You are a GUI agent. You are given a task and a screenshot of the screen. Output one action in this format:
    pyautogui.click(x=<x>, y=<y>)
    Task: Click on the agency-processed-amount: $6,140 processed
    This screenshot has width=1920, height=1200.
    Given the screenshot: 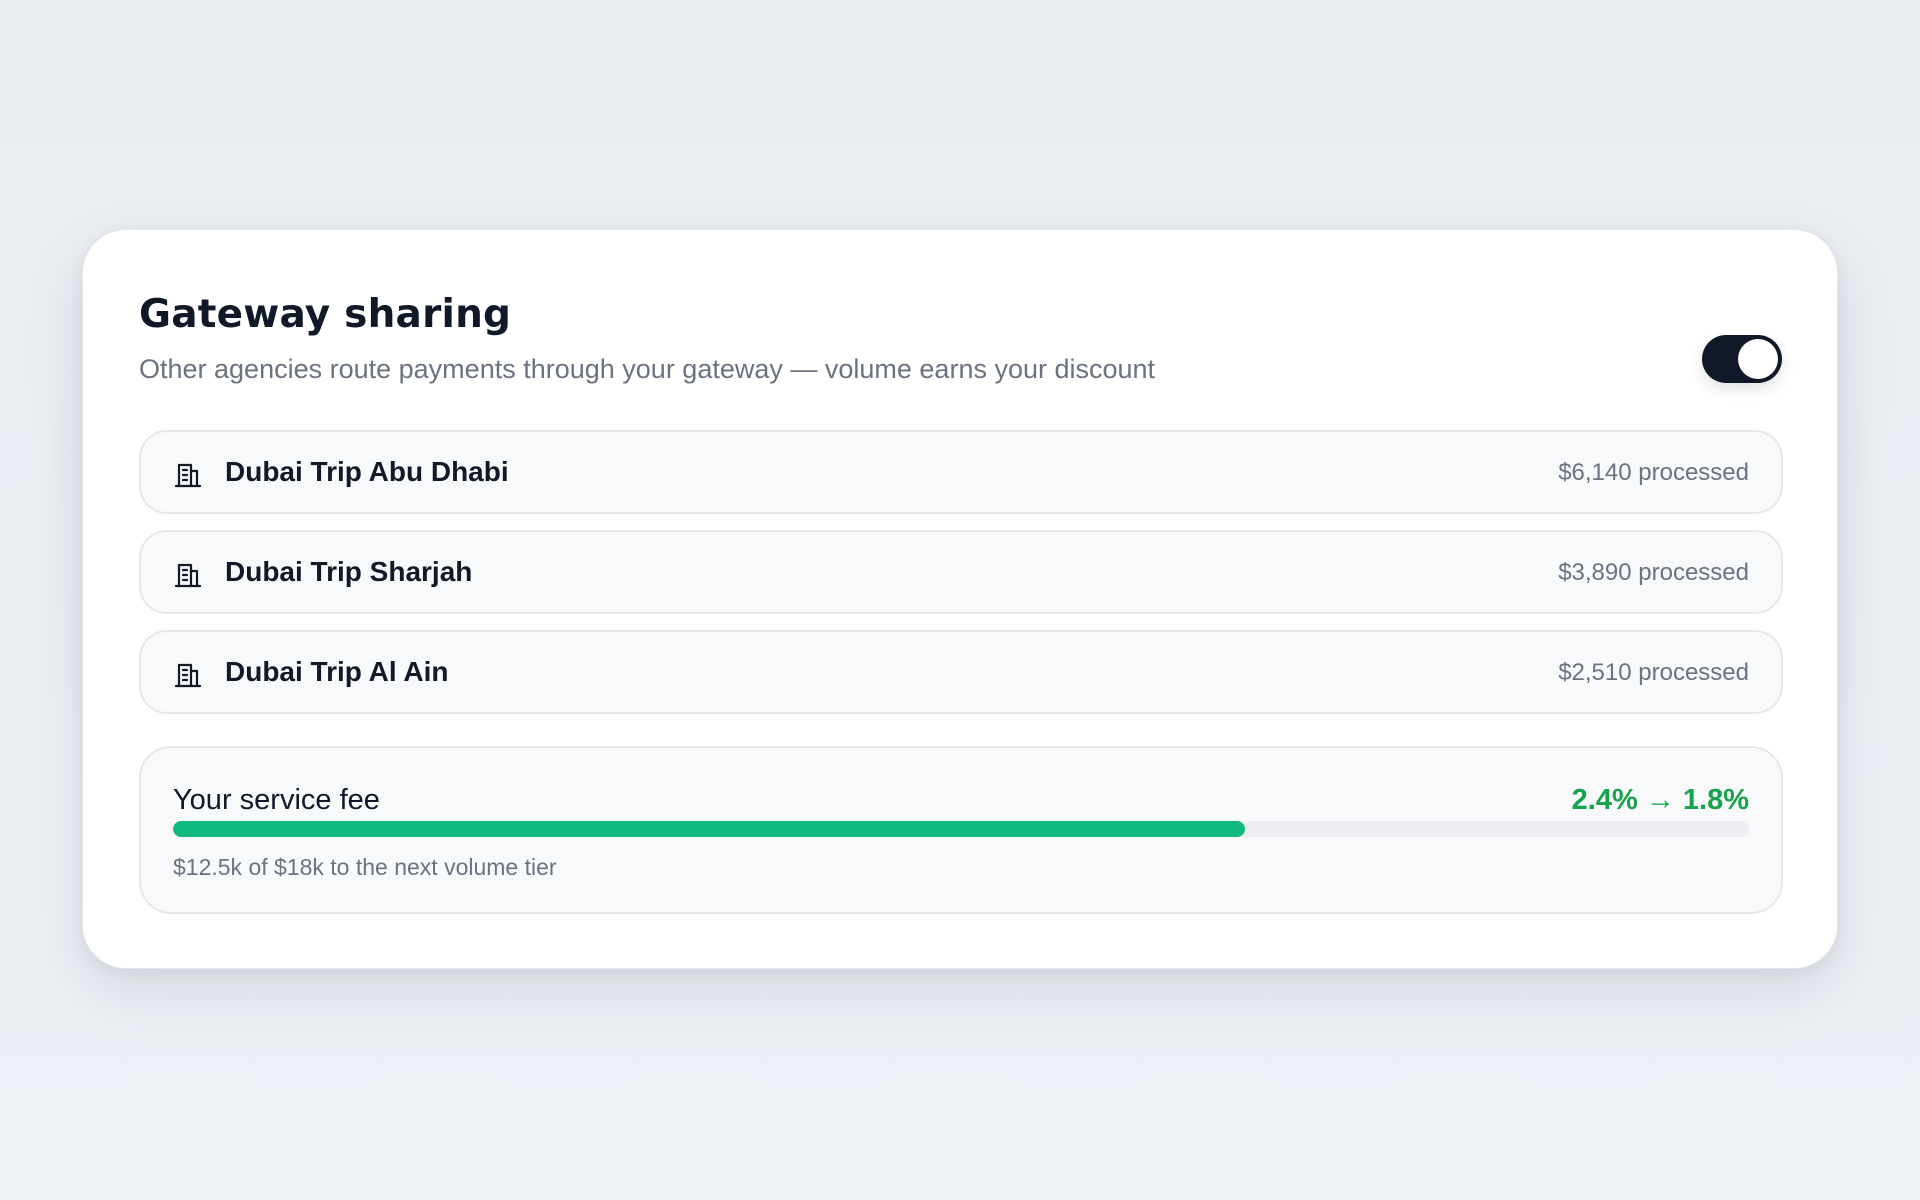 What is the action you would take?
    pyautogui.click(x=1653, y=472)
    